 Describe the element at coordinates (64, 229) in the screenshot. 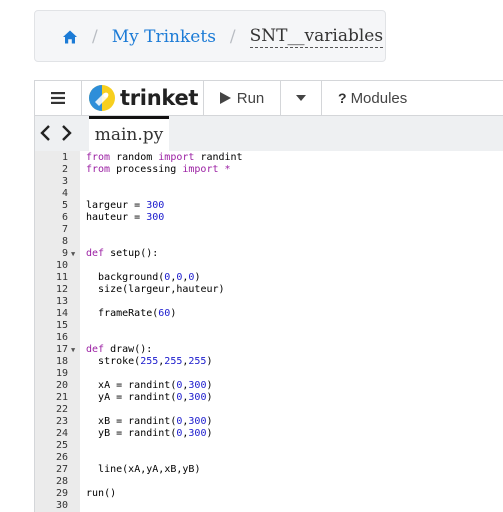

I see `line-number: 7` at that location.